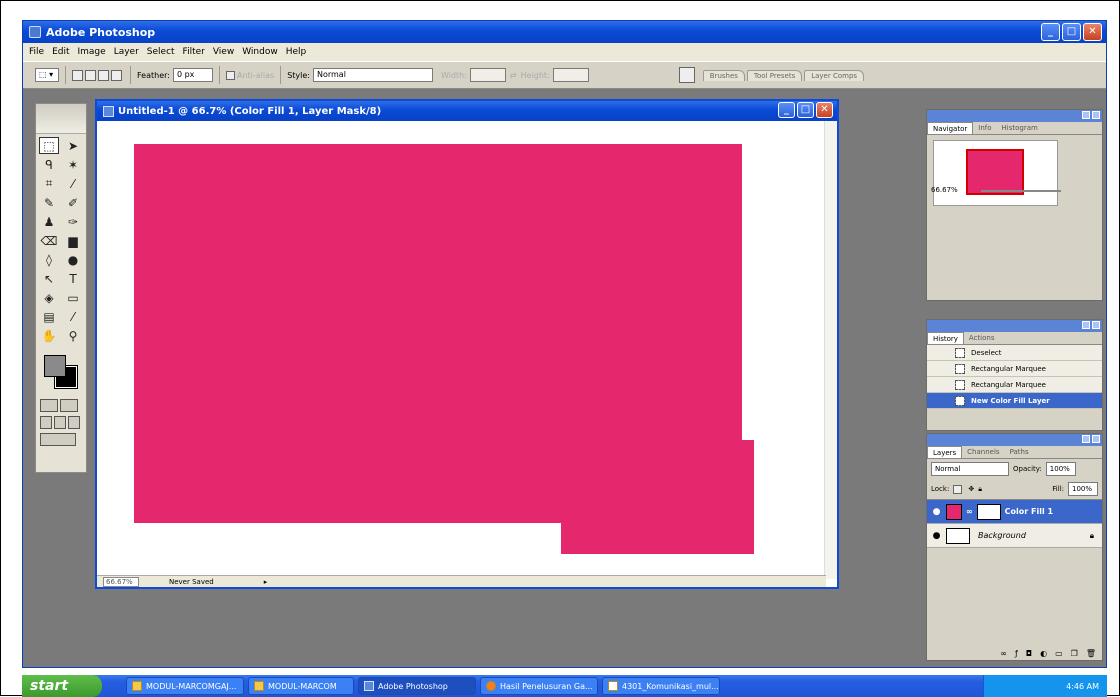 The height and width of the screenshot is (697, 1120). Describe the element at coordinates (161, 52) in the screenshot. I see `menu-select: Select` at that location.